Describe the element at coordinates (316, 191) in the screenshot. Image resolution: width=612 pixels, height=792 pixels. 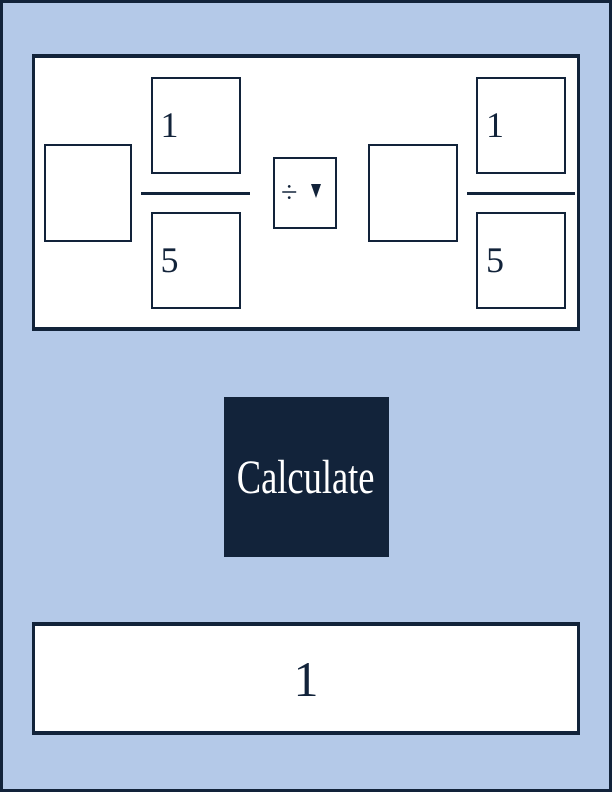
I see `caret-icon` at that location.